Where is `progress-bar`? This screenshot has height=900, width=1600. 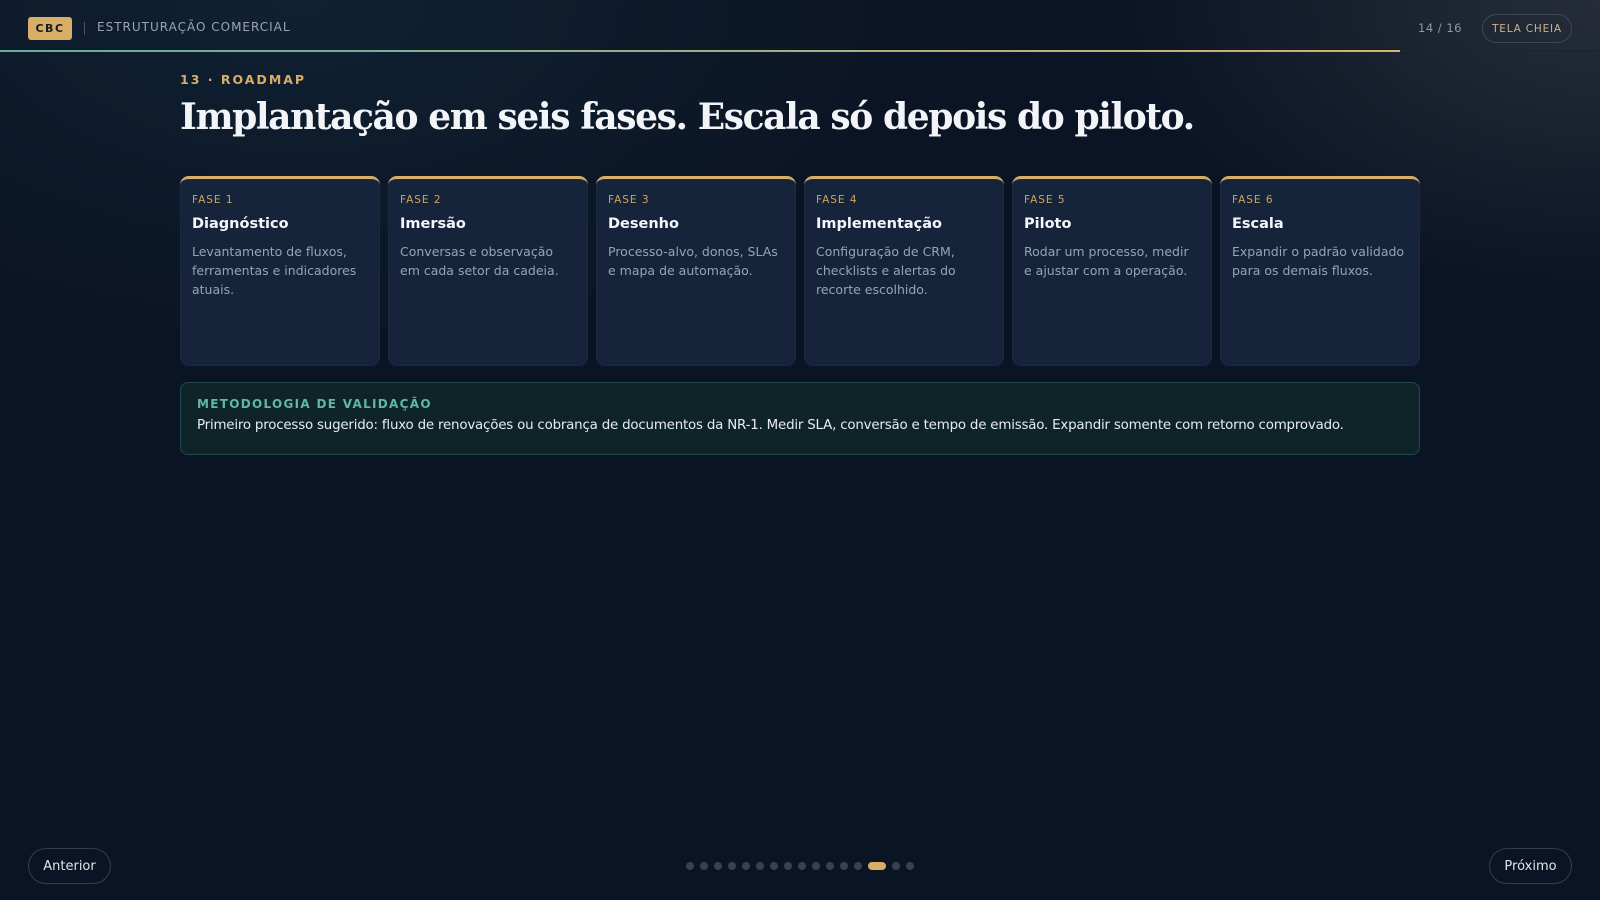
progress-bar is located at coordinates (800, 51).